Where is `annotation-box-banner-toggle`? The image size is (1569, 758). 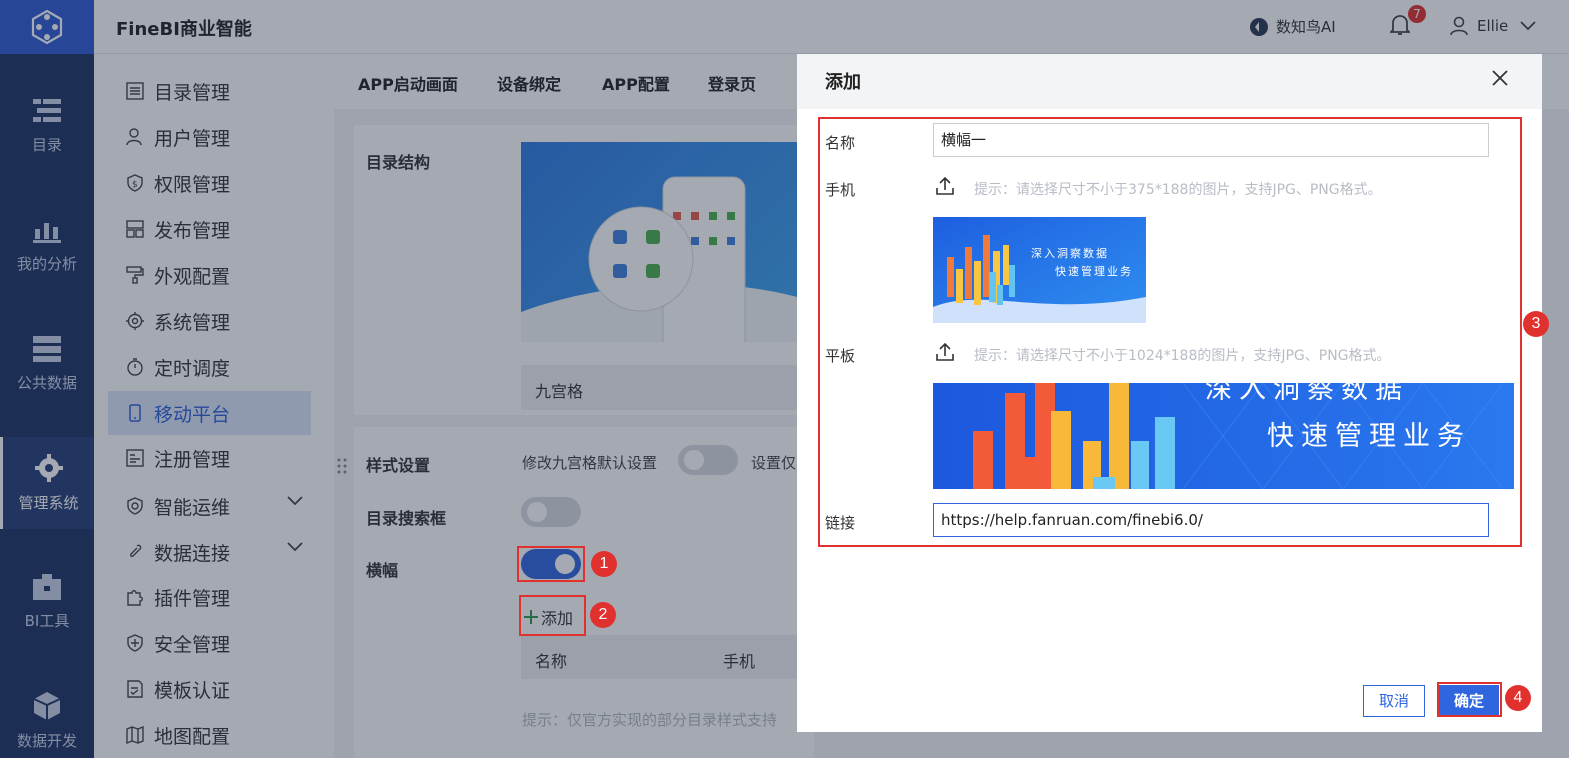 annotation-box-banner-toggle is located at coordinates (551, 564).